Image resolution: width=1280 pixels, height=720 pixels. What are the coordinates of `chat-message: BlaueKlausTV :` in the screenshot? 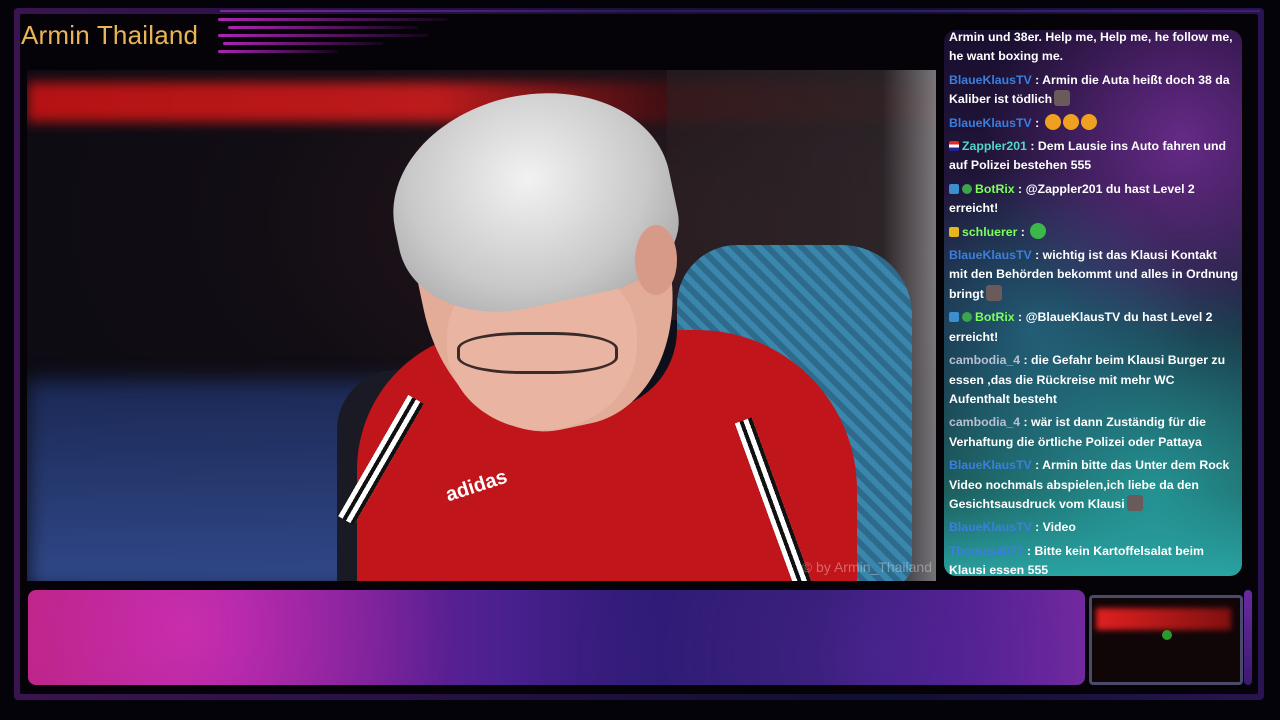 It's located at (1093, 123).